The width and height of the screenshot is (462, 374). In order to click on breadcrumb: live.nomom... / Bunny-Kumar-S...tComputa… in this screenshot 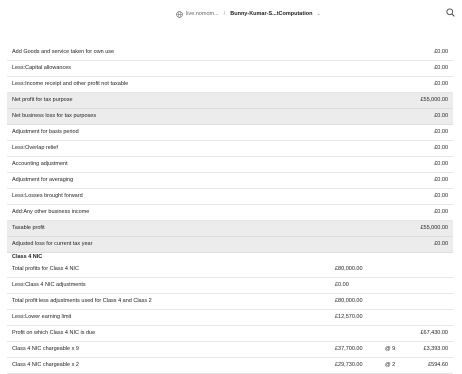, I will do `click(248, 14)`.